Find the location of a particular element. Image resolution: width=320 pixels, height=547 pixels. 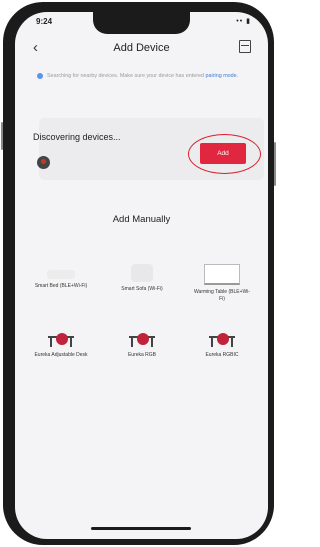

product-label: Smart Sofa (Wi-Fi) is located at coordinates (142, 289).